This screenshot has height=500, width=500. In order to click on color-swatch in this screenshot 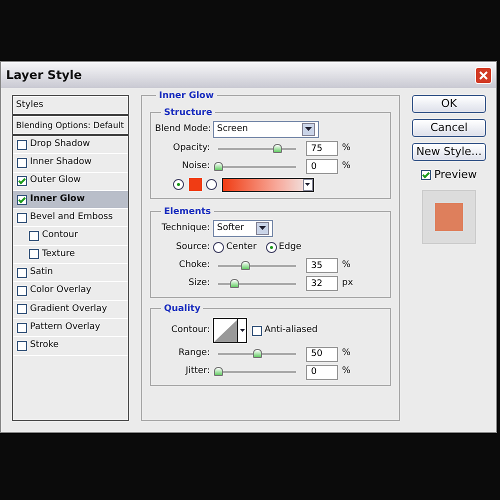, I will do `click(195, 184)`.